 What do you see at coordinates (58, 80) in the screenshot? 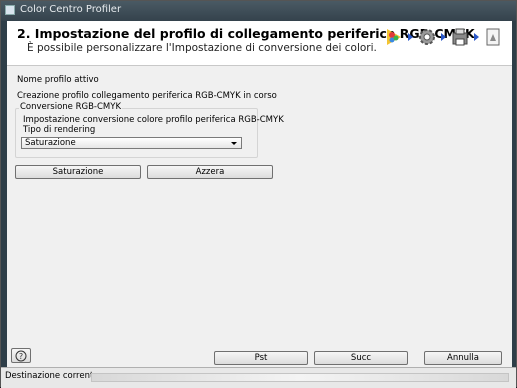
I see `active-profile-label: Nome profilo attivo` at bounding box center [58, 80].